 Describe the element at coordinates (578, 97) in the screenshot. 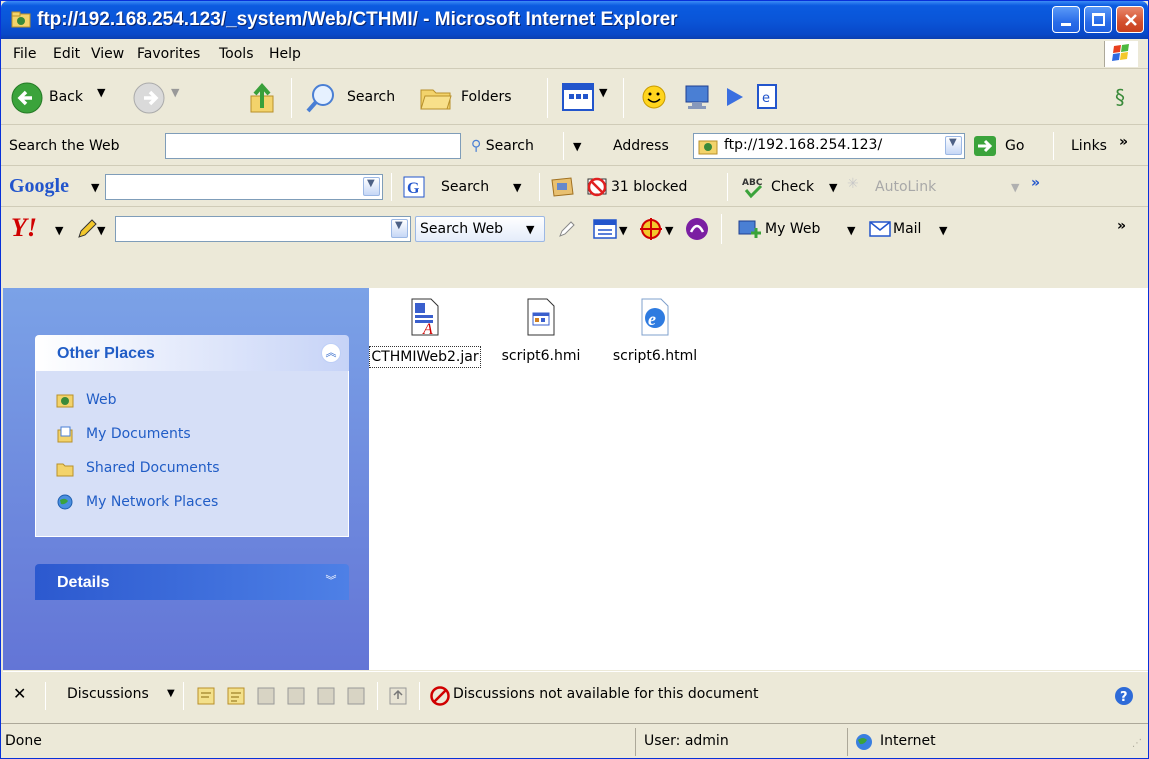

I see `views-icon` at that location.